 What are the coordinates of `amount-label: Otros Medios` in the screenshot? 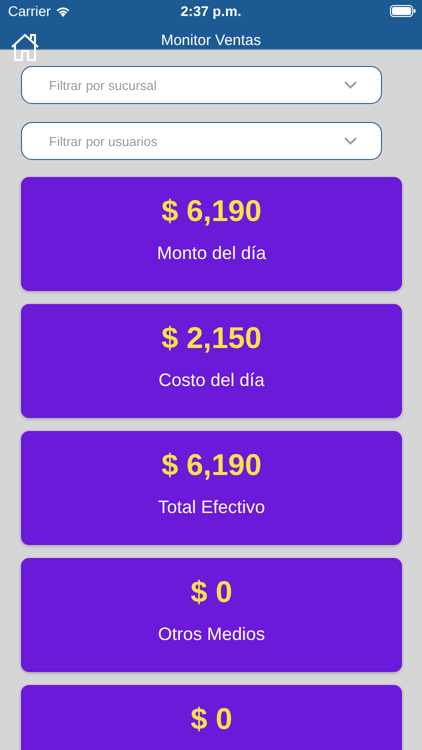 It's located at (212, 634).